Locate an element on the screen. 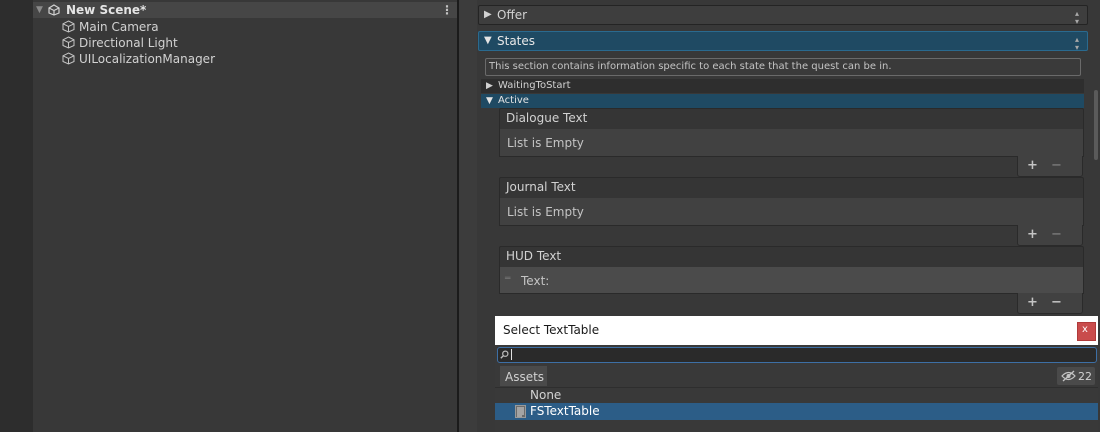 This screenshot has height=432, width=1100. offer-updown-icon: ▴ ▾ is located at coordinates (1077, 18).